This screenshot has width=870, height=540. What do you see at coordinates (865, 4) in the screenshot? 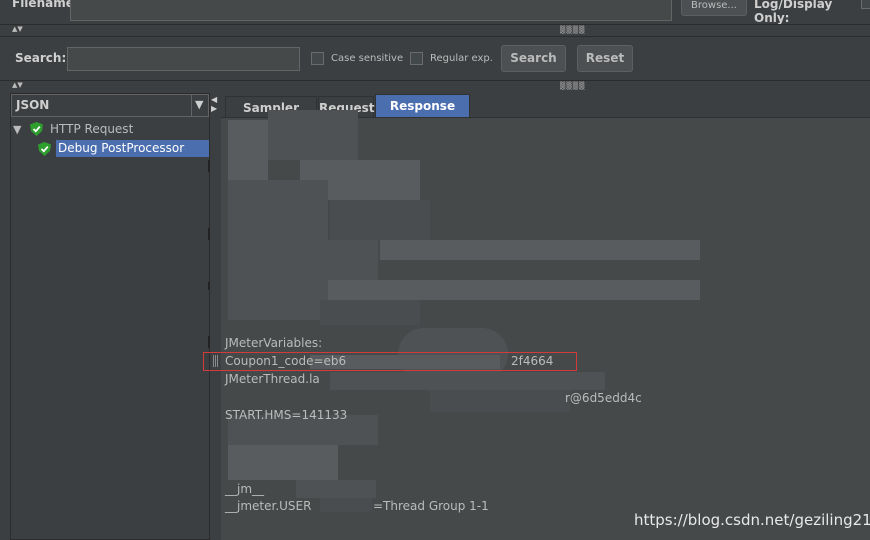
I see `log-display-only-checkbox` at bounding box center [865, 4].